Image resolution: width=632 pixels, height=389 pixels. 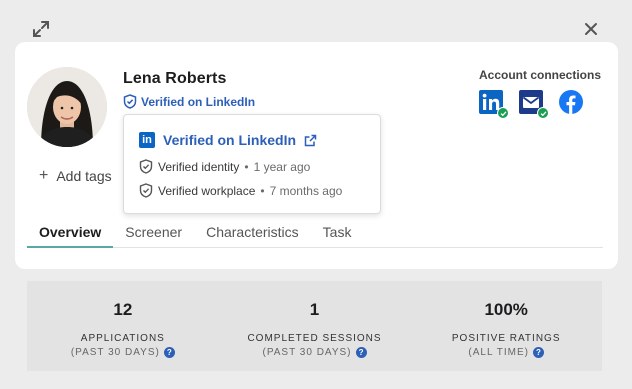 What do you see at coordinates (540, 75) in the screenshot?
I see `account-connections-title: Account connections` at bounding box center [540, 75].